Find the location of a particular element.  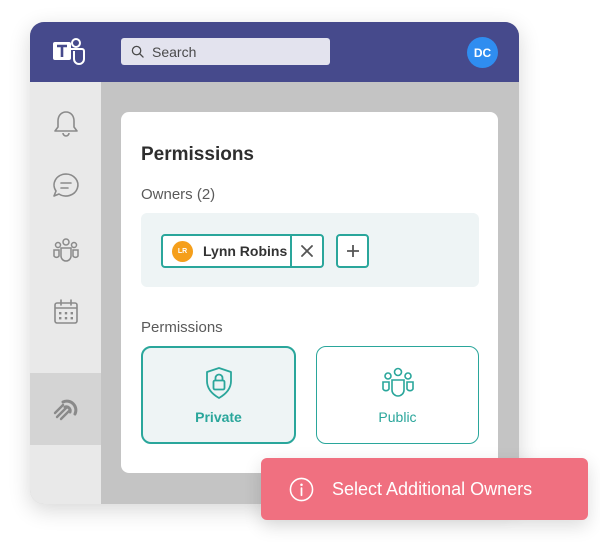

calendar-icon is located at coordinates (65, 311).